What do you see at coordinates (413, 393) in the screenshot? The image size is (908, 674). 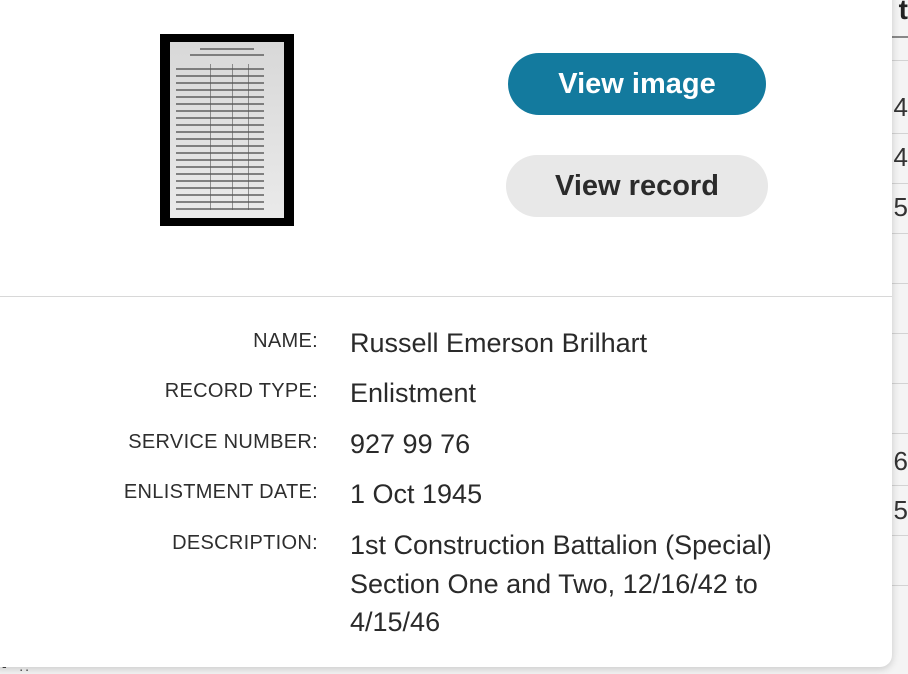 I see `detail-value: Enlistment` at bounding box center [413, 393].